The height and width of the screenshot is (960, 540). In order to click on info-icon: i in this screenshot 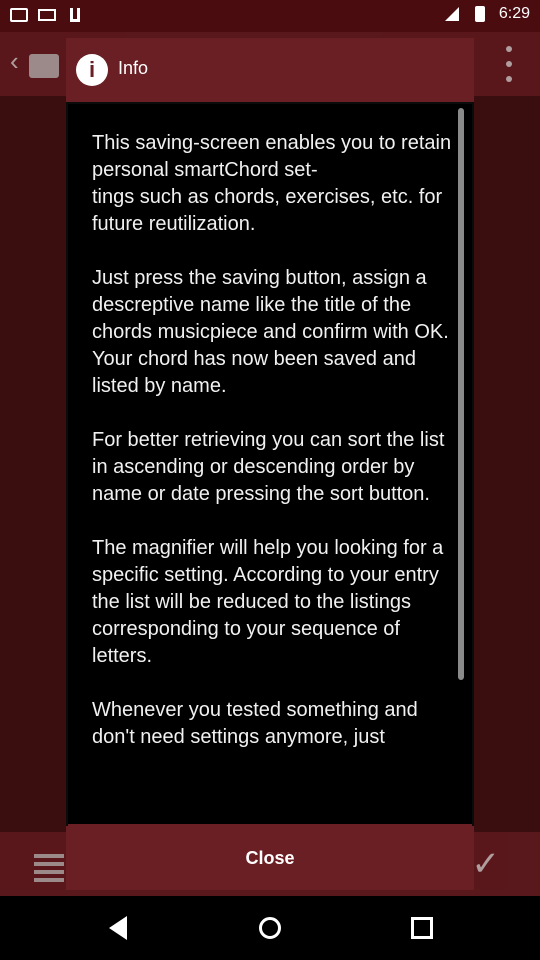, I will do `click(92, 70)`.